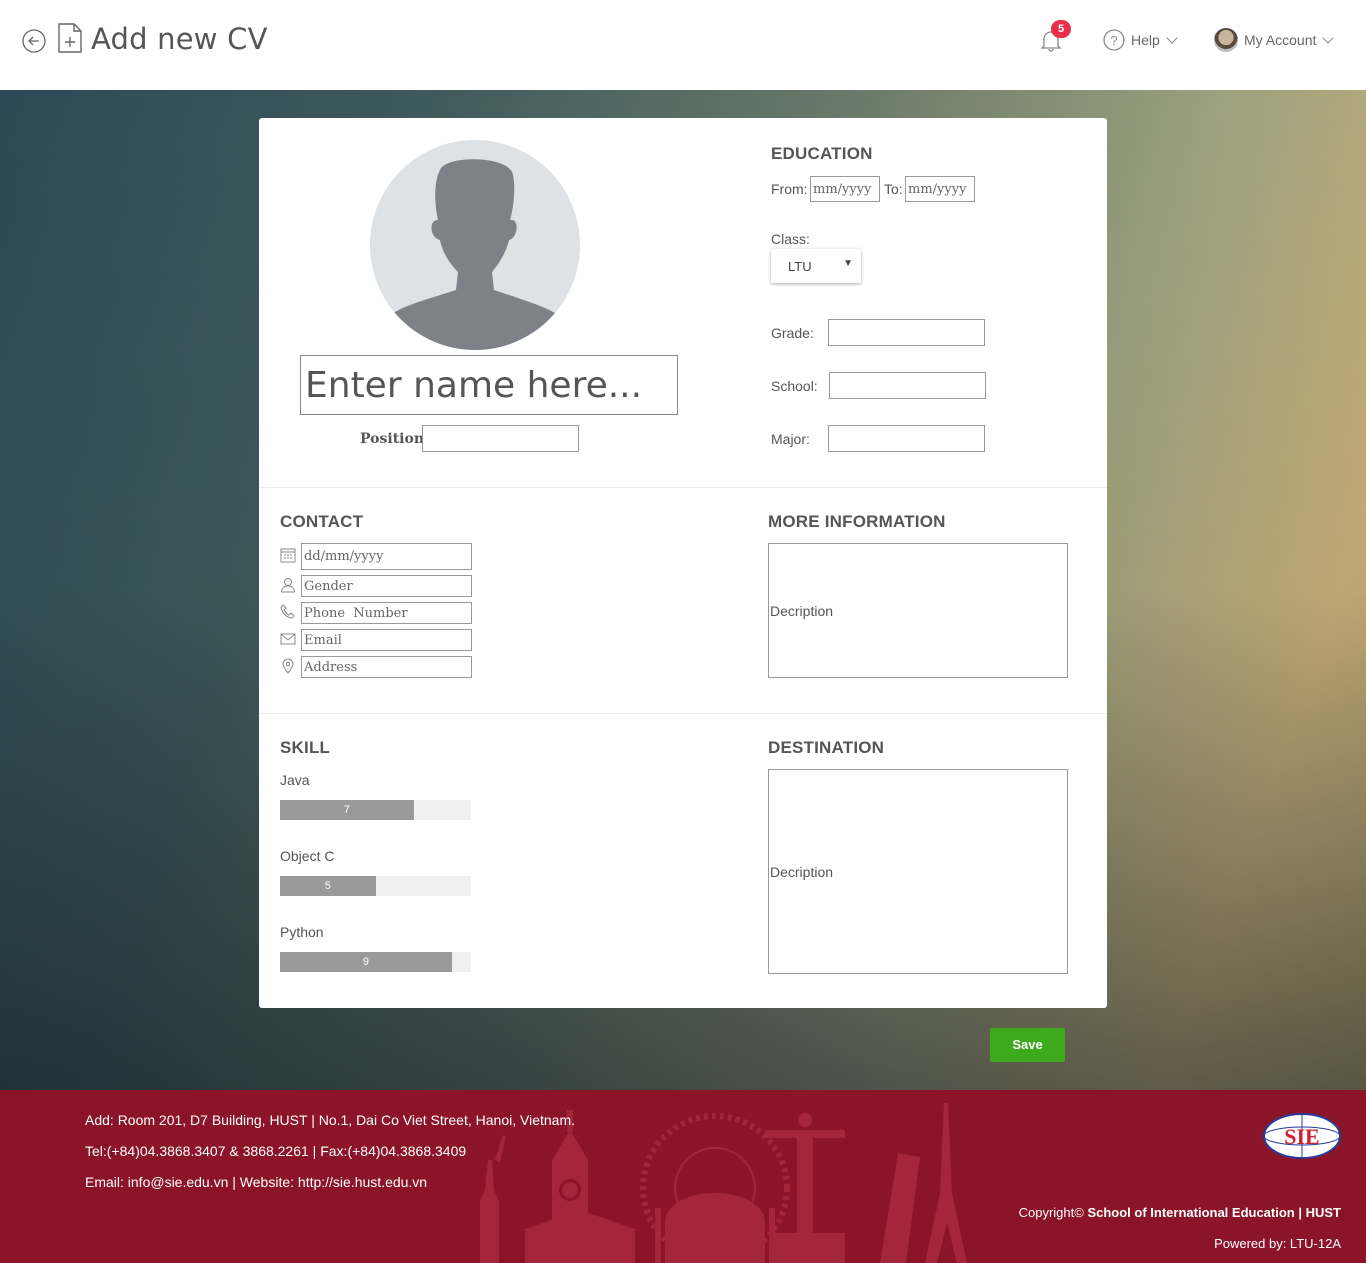  I want to click on to-date-input, so click(940, 189).